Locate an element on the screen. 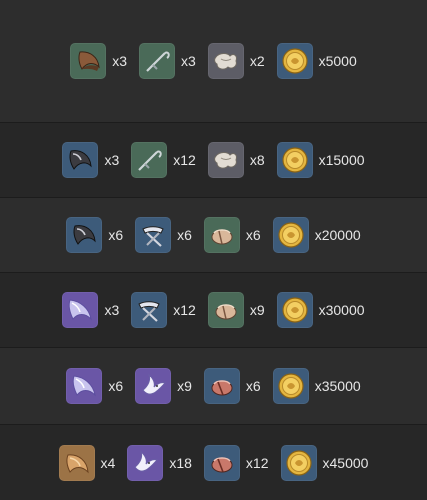 The width and height of the screenshot is (427, 500). material-cost: x2 is located at coordinates (242, 61).